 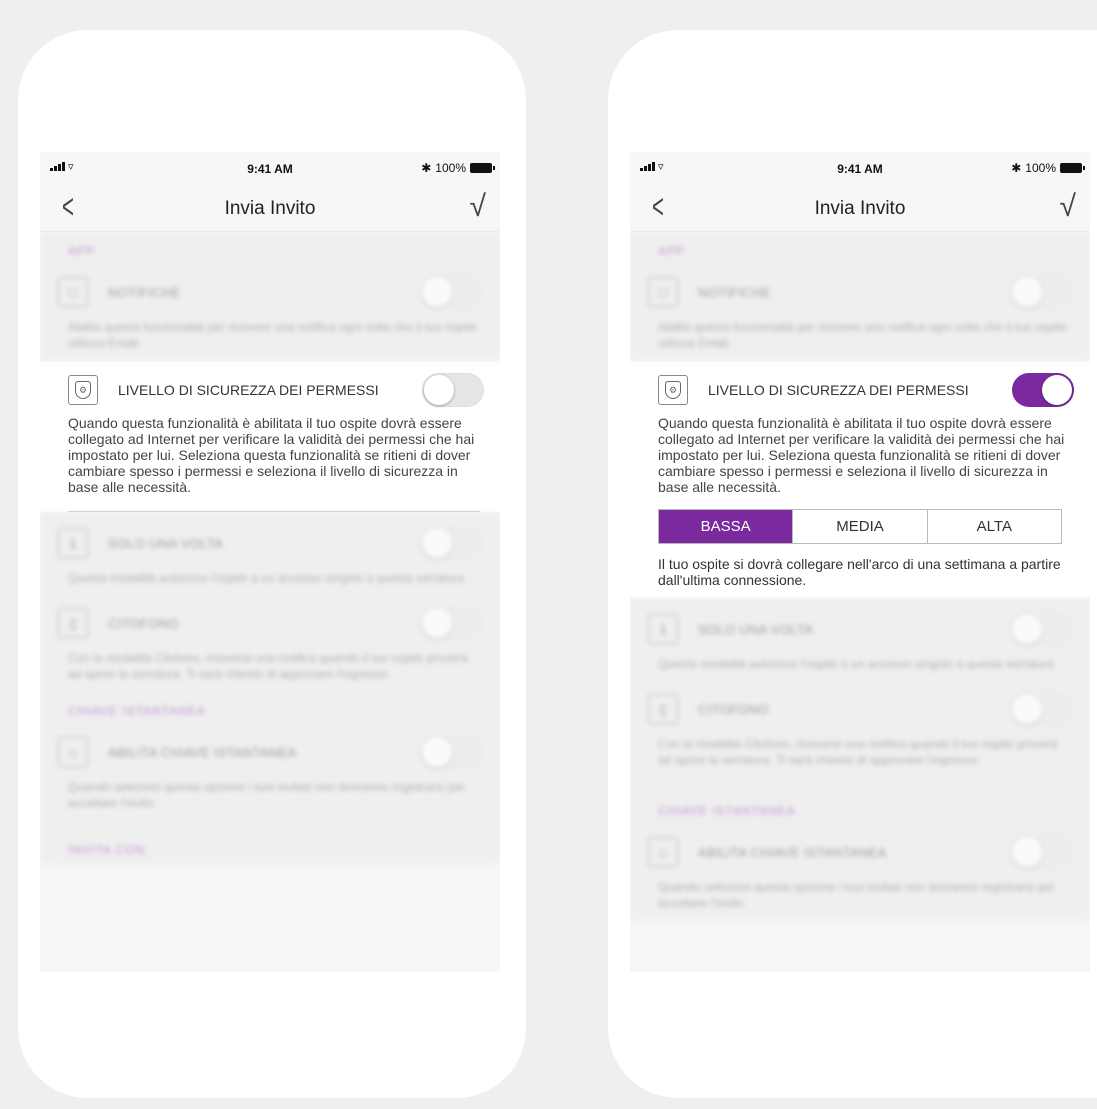 What do you see at coordinates (270, 847) in the screenshot?
I see `section-header-invite-with: INVITA CON` at bounding box center [270, 847].